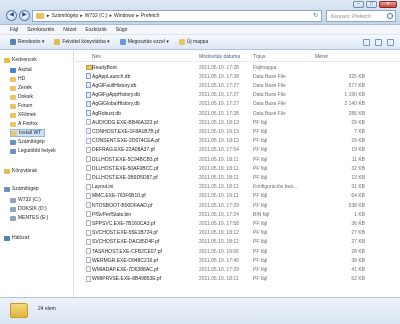 The image size is (400, 324). I want to click on nav-item: Kedvencek, so click(22, 60).